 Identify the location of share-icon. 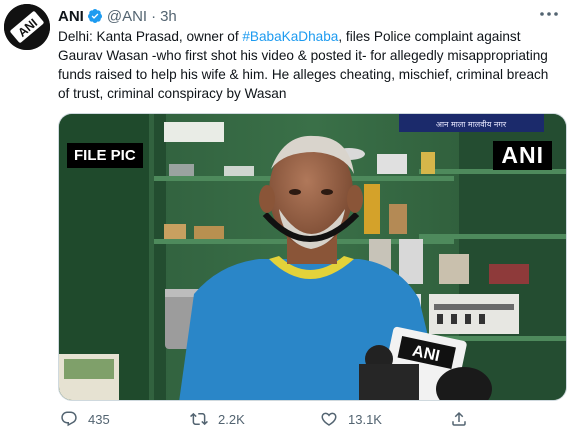
(459, 418).